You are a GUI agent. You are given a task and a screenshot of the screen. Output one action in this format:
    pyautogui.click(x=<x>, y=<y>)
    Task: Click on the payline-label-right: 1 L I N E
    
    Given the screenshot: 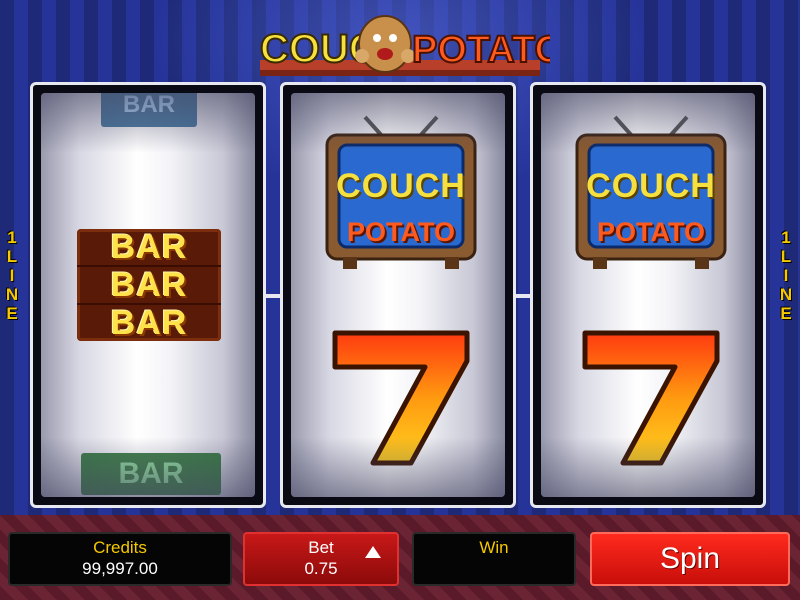 What is the action you would take?
    pyautogui.click(x=786, y=275)
    